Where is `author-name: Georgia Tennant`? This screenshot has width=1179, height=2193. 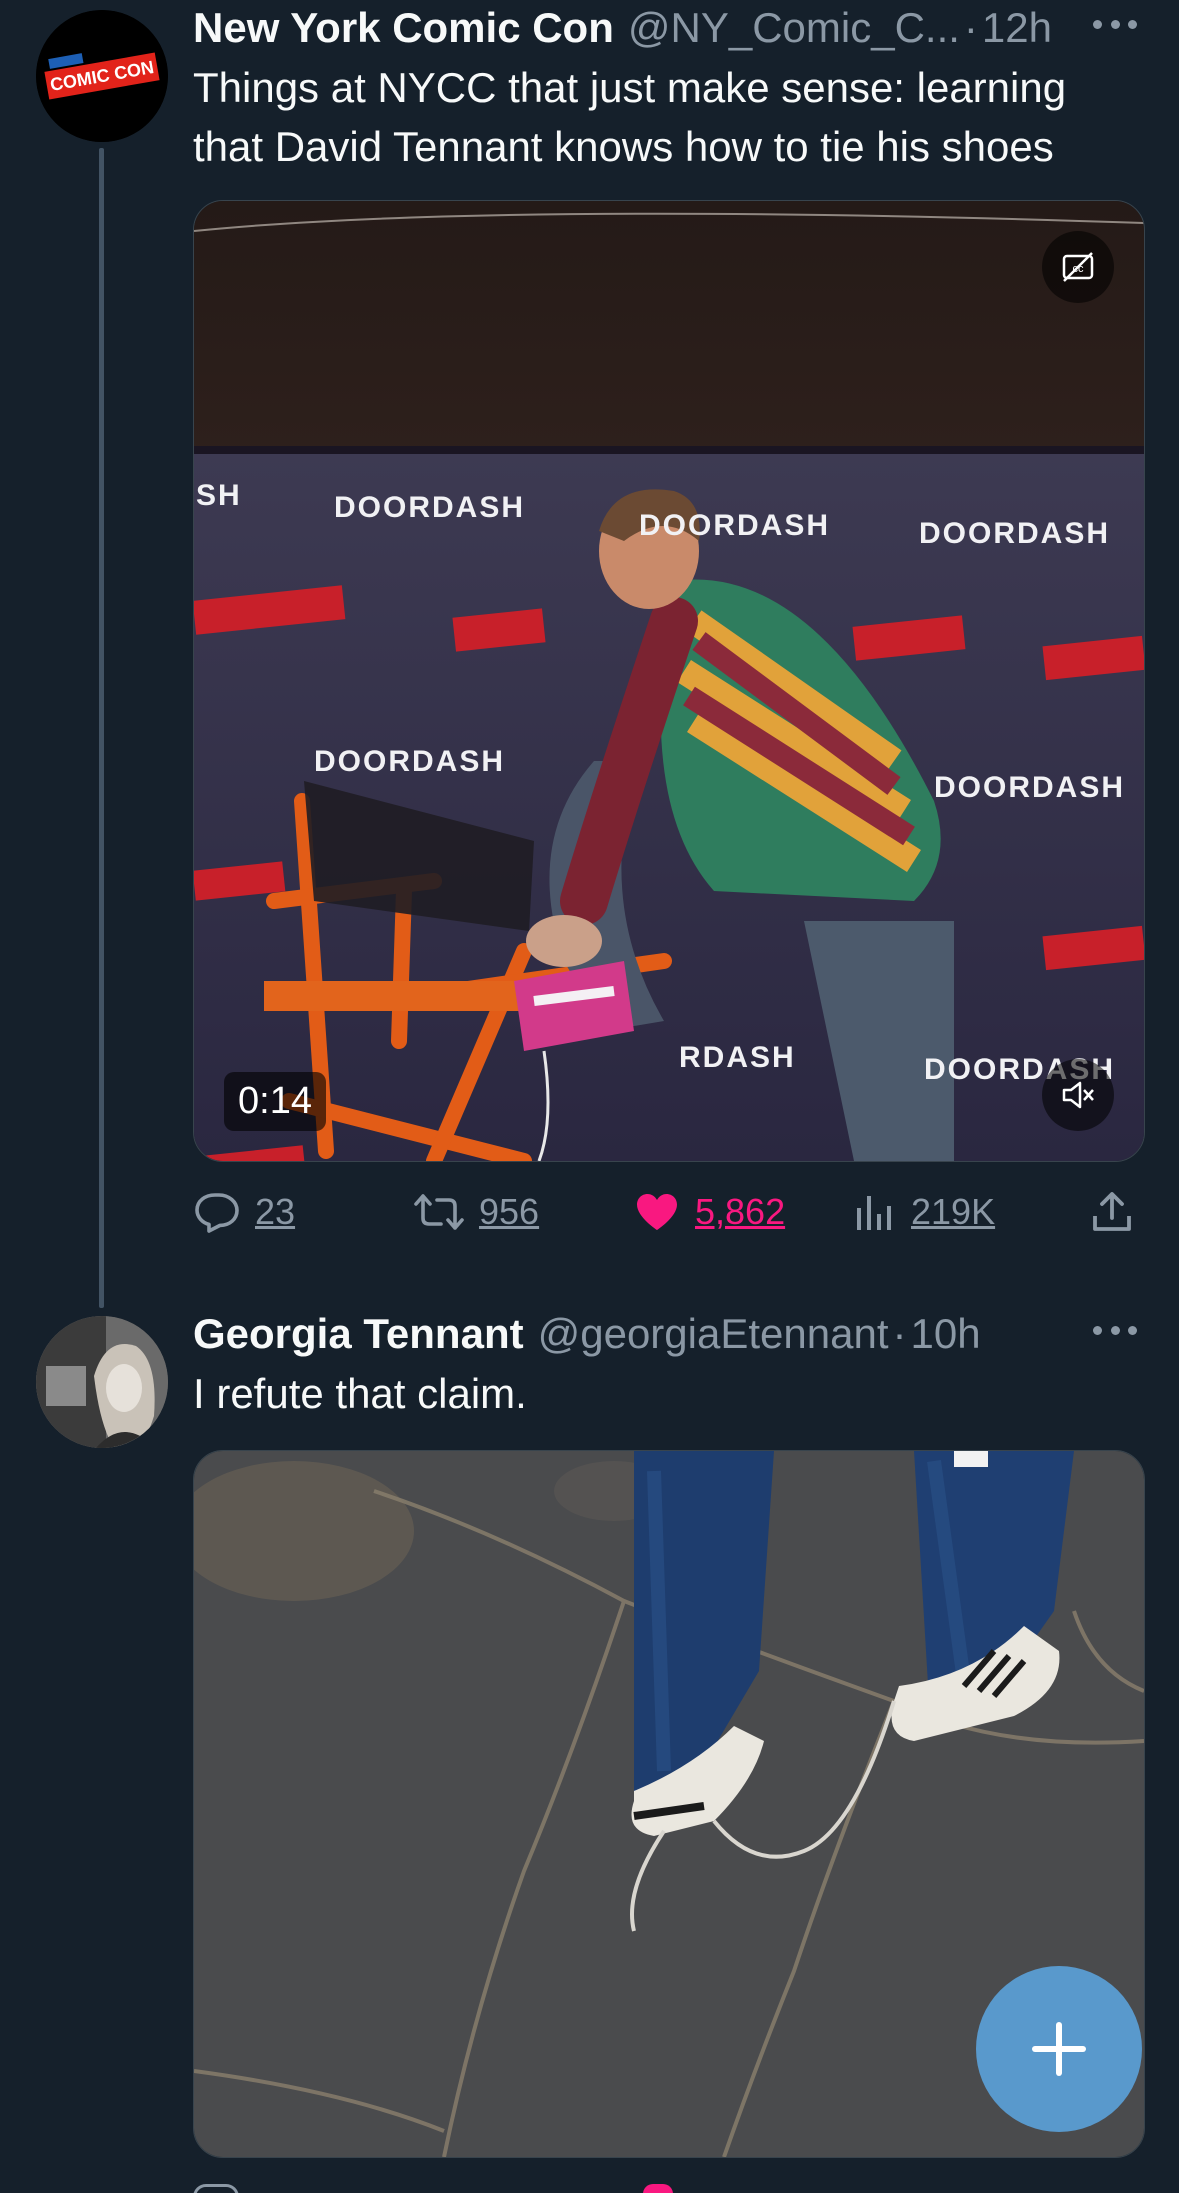 author-name: Georgia Tennant is located at coordinates (358, 1334).